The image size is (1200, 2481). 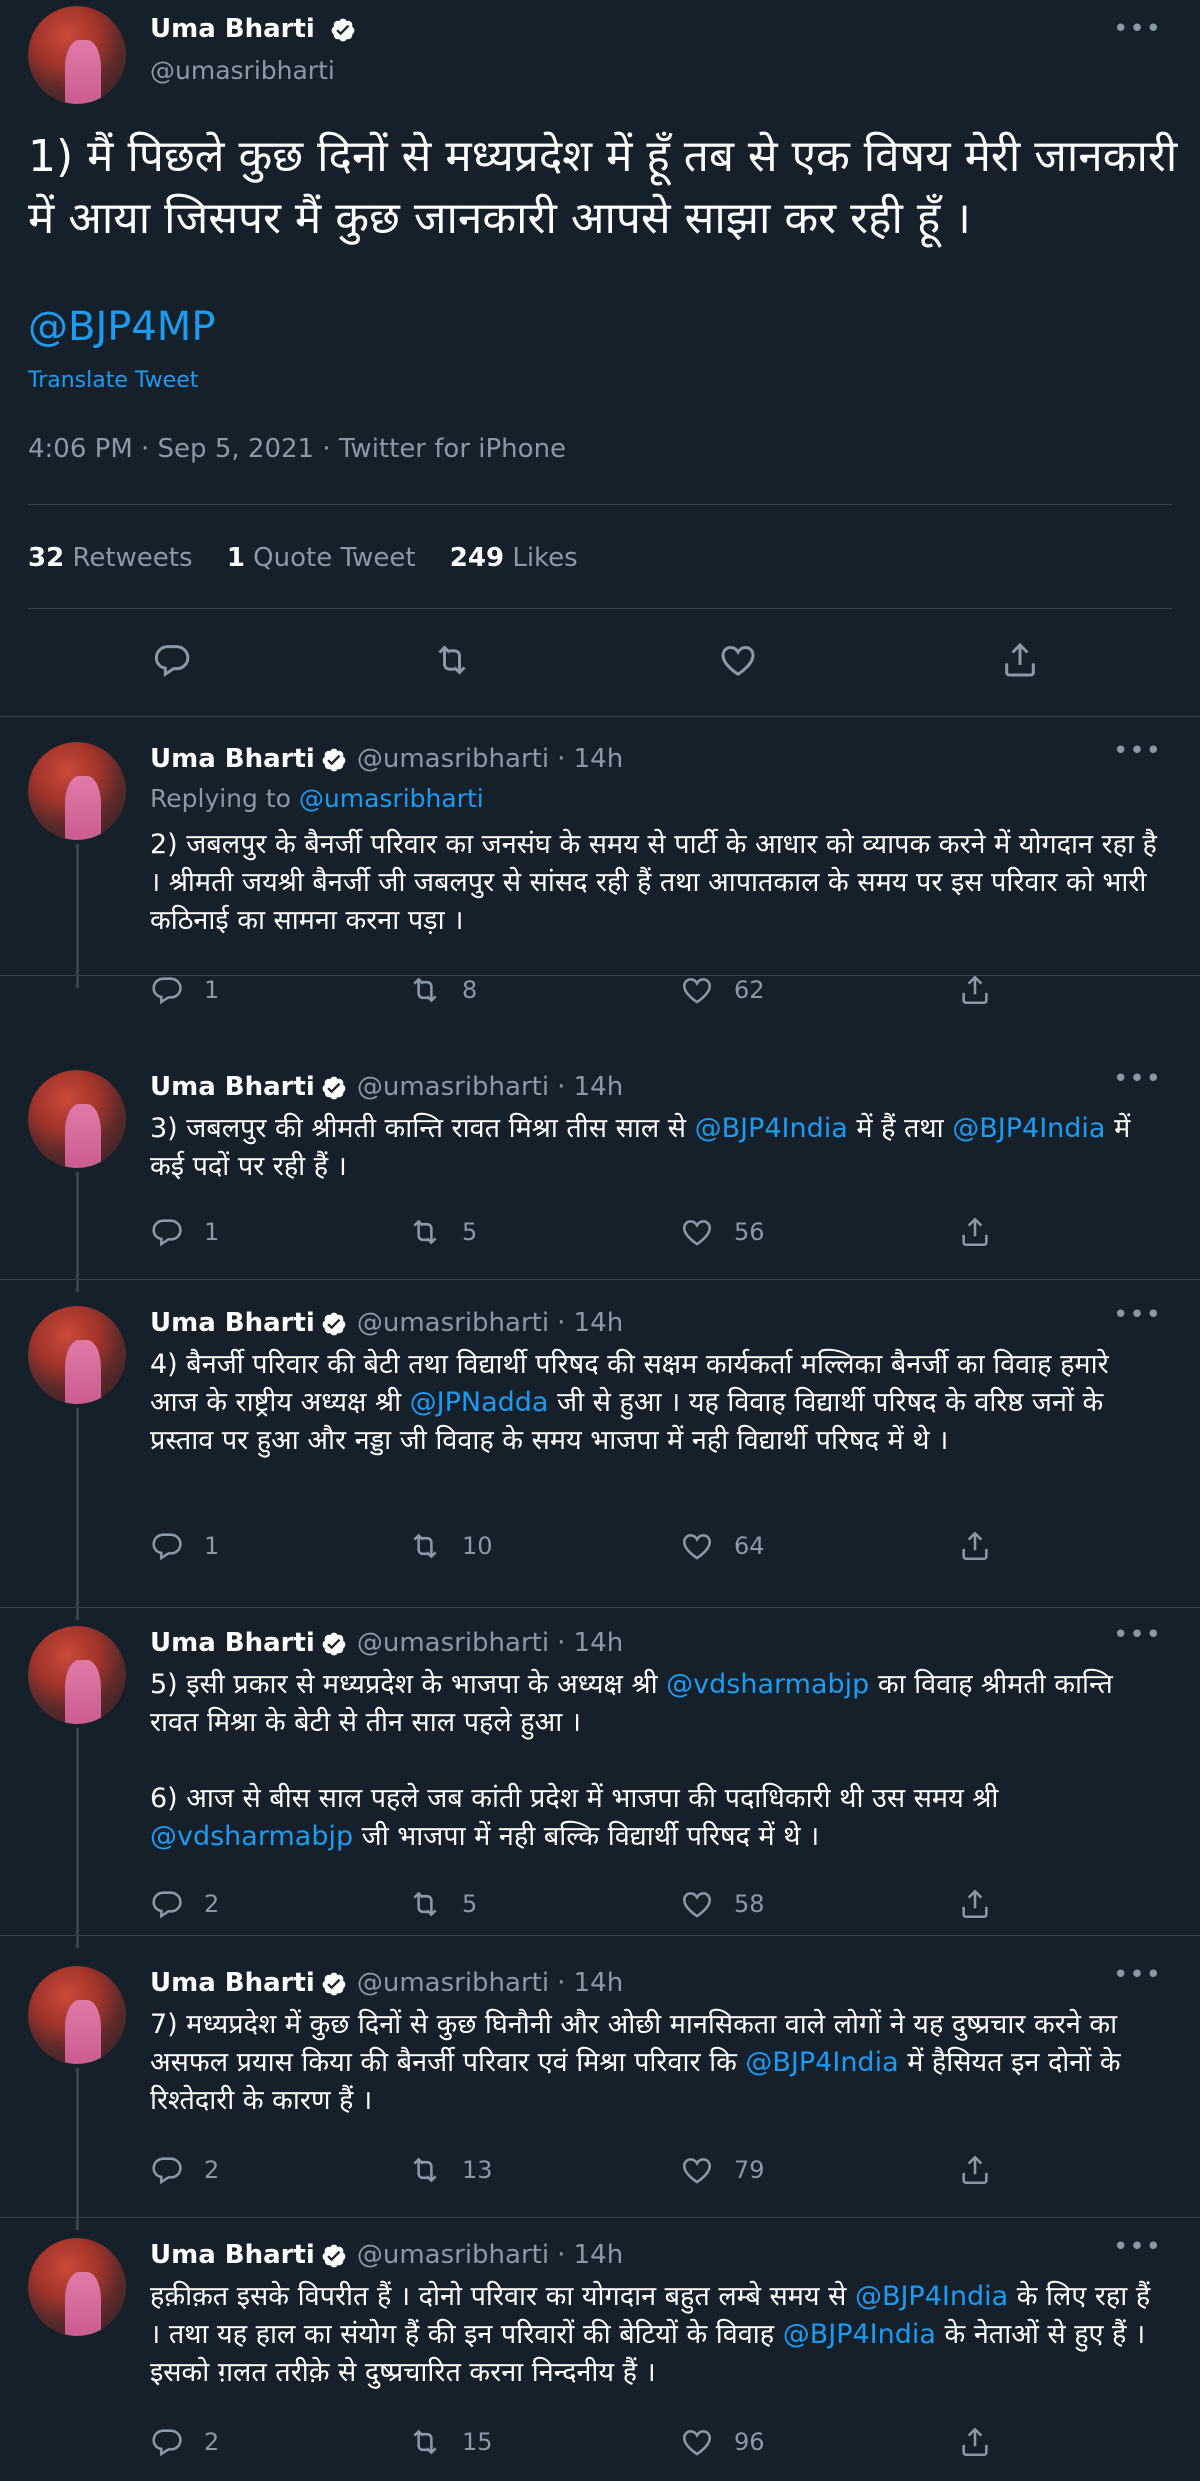 I want to click on retweet-button: 15, so click(x=450, y=2442).